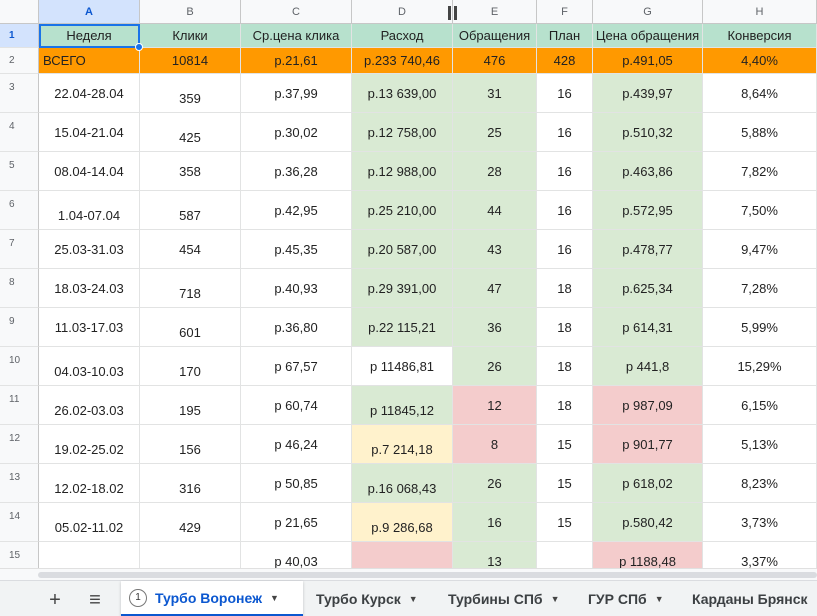 This screenshot has height=616, width=817. Describe the element at coordinates (648, 210) in the screenshot. I see `cell-g: р.572,95` at that location.